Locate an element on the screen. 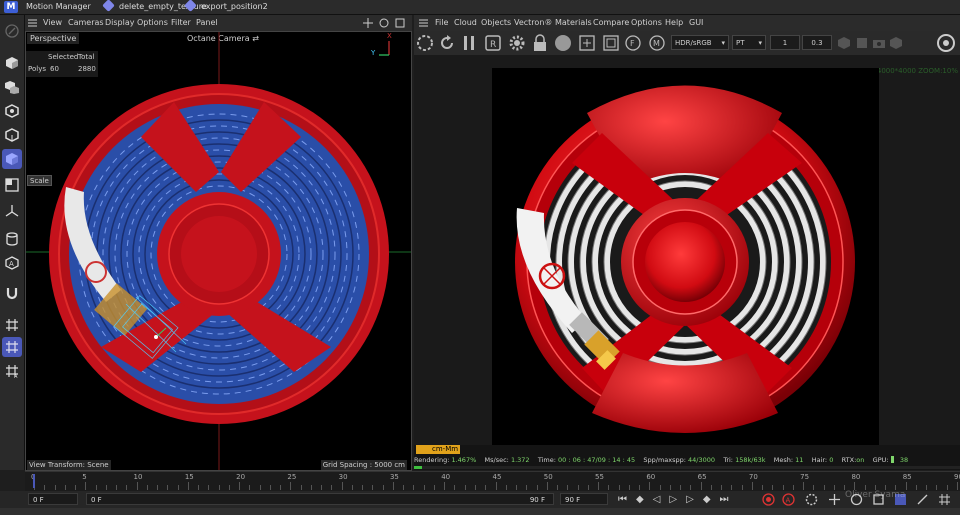 This screenshot has height=515, width=960. svg-text: R is located at coordinates (493, 45).